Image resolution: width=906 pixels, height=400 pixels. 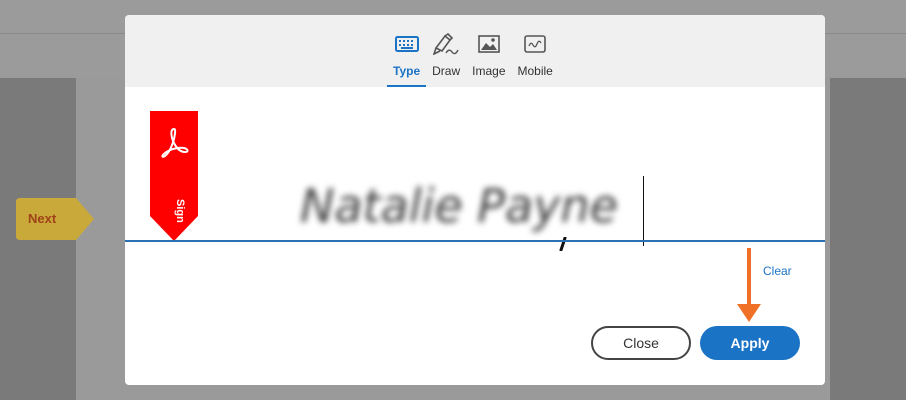 What do you see at coordinates (406, 44) in the screenshot?
I see `keyboard-icon` at bounding box center [406, 44].